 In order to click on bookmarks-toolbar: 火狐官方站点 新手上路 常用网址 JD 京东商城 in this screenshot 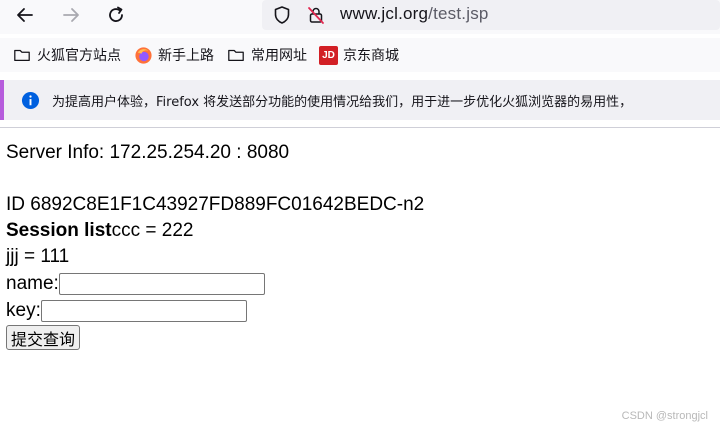, I will do `click(360, 55)`.